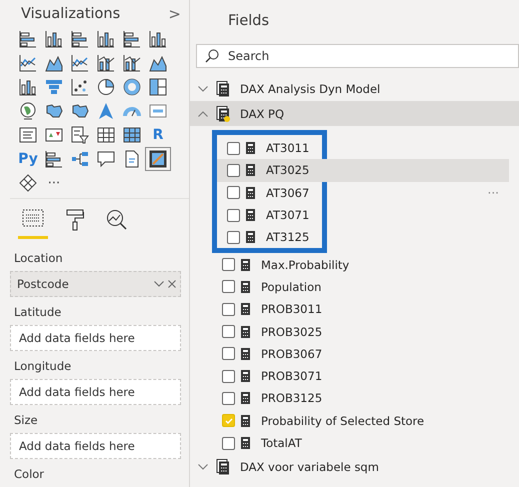 This screenshot has height=487, width=519. What do you see at coordinates (354, 467) in the screenshot?
I see `table-row: DAX voor variabele sqm` at bounding box center [354, 467].